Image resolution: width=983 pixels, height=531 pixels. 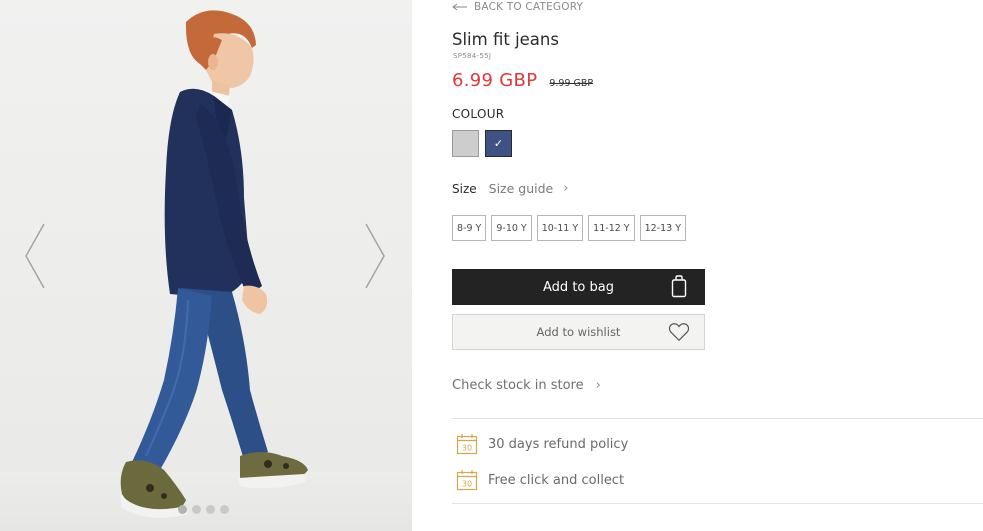 What do you see at coordinates (560, 228) in the screenshot?
I see `size-option: 10-11 Y` at bounding box center [560, 228].